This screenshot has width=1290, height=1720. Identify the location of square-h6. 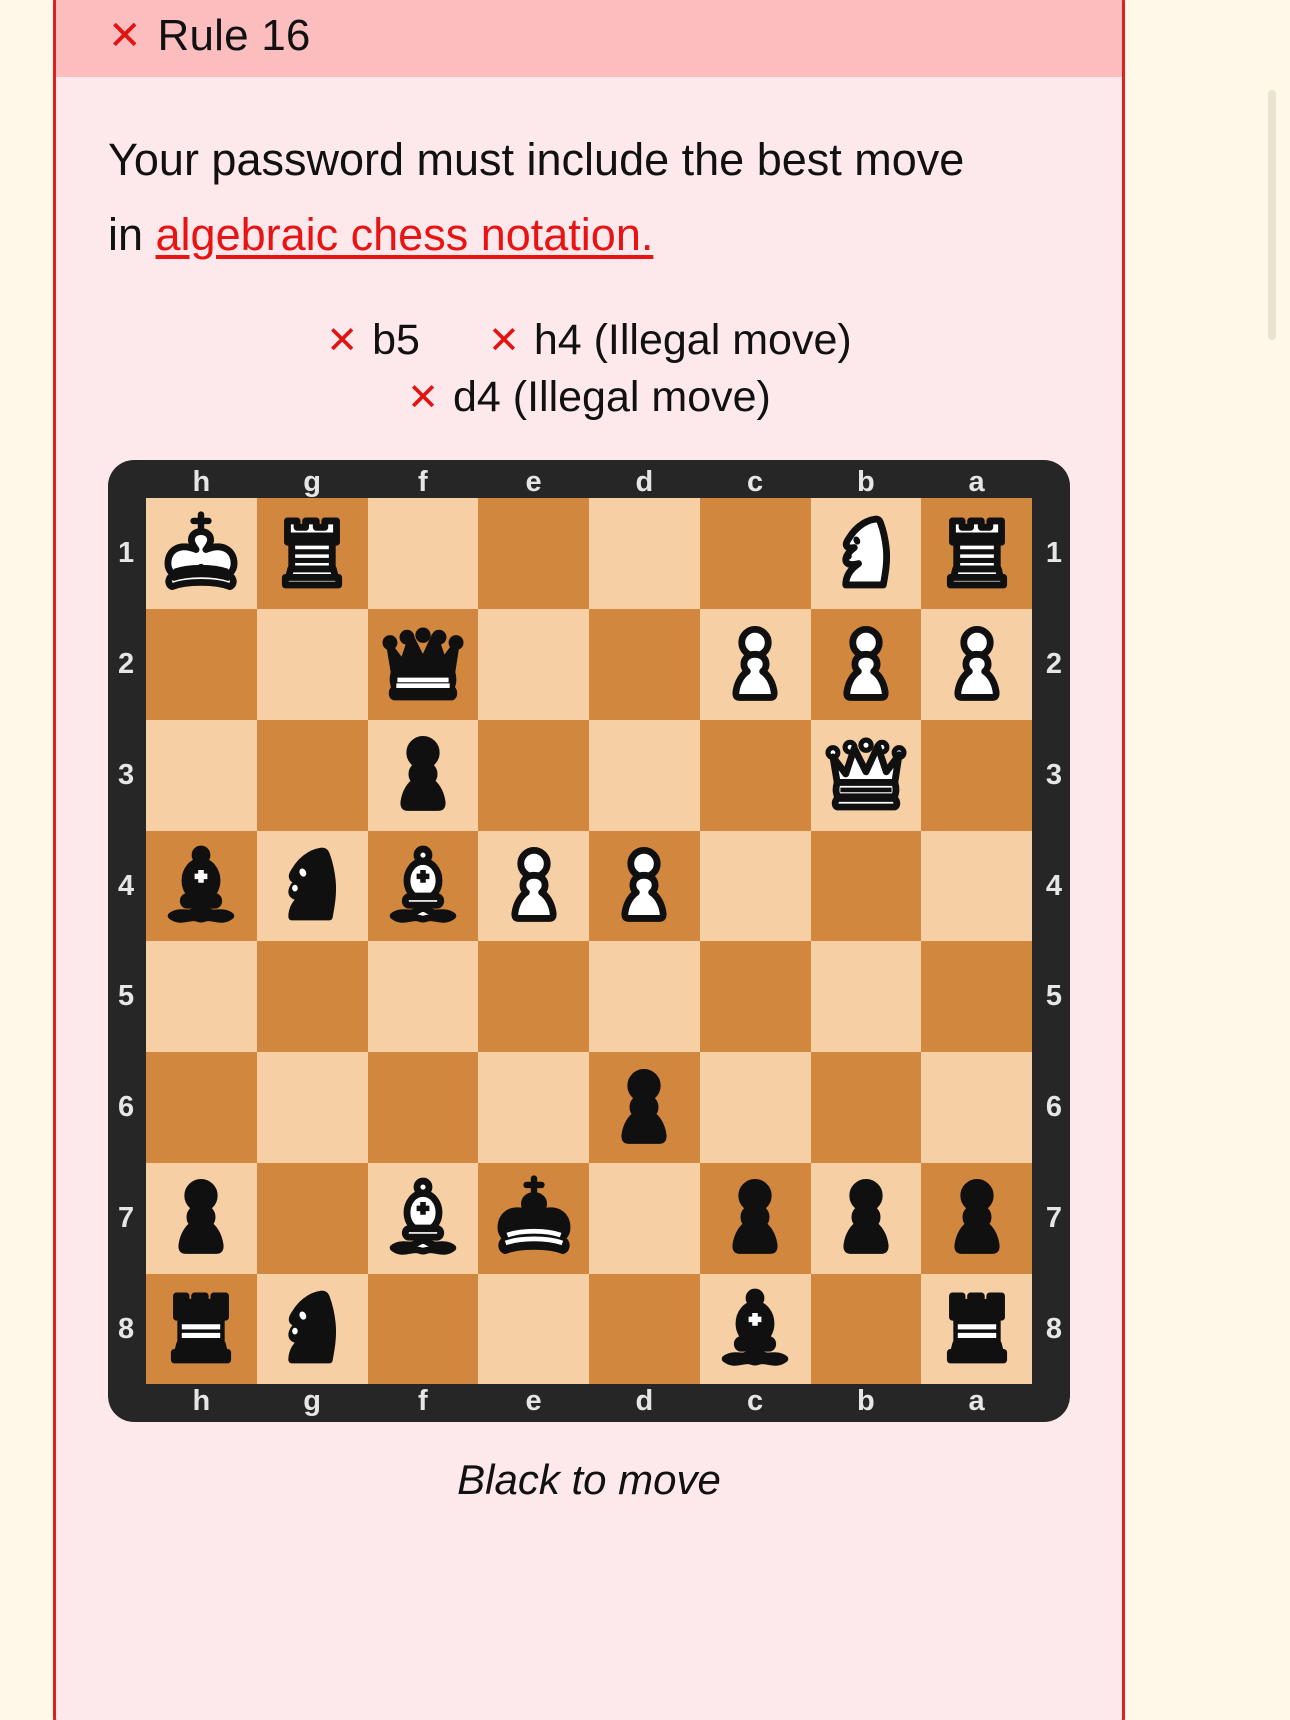
(201, 1107).